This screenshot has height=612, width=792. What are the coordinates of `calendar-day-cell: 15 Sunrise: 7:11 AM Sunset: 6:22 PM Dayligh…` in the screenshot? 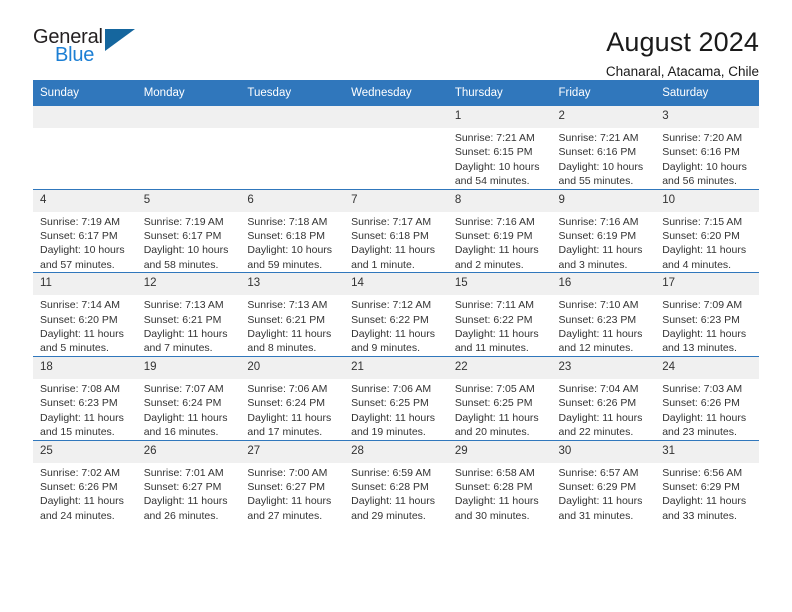 It's located at (499, 314).